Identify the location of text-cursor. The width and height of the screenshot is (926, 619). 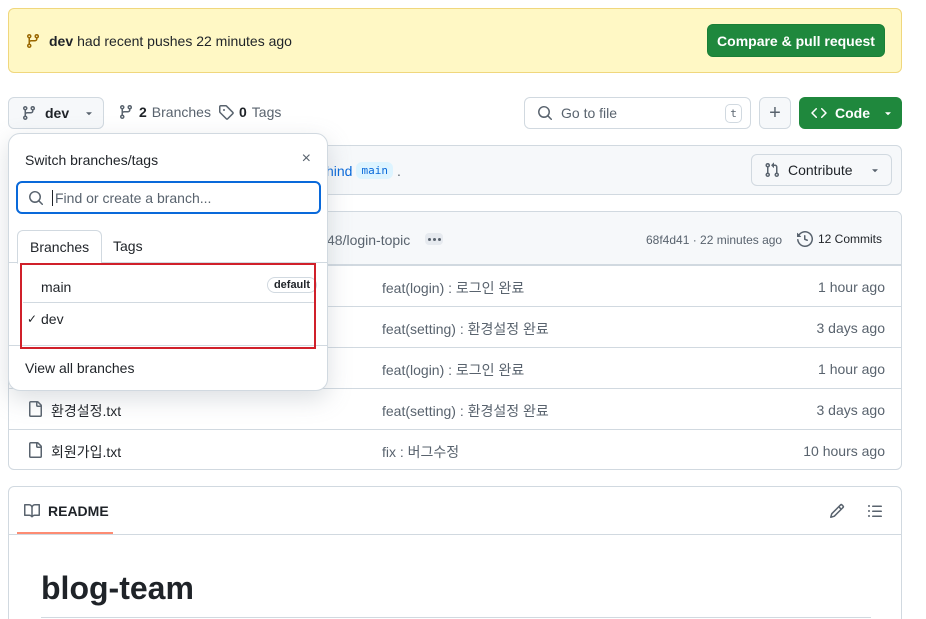
(52, 197).